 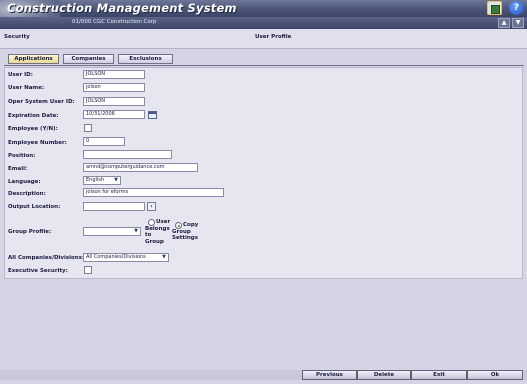 What do you see at coordinates (20, 75) in the screenshot?
I see `user-id-label: User ID:` at bounding box center [20, 75].